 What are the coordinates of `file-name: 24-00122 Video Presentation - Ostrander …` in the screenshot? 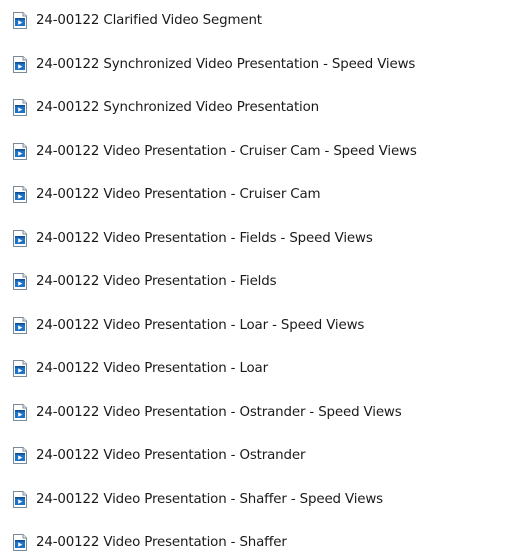 It's located at (219, 412).